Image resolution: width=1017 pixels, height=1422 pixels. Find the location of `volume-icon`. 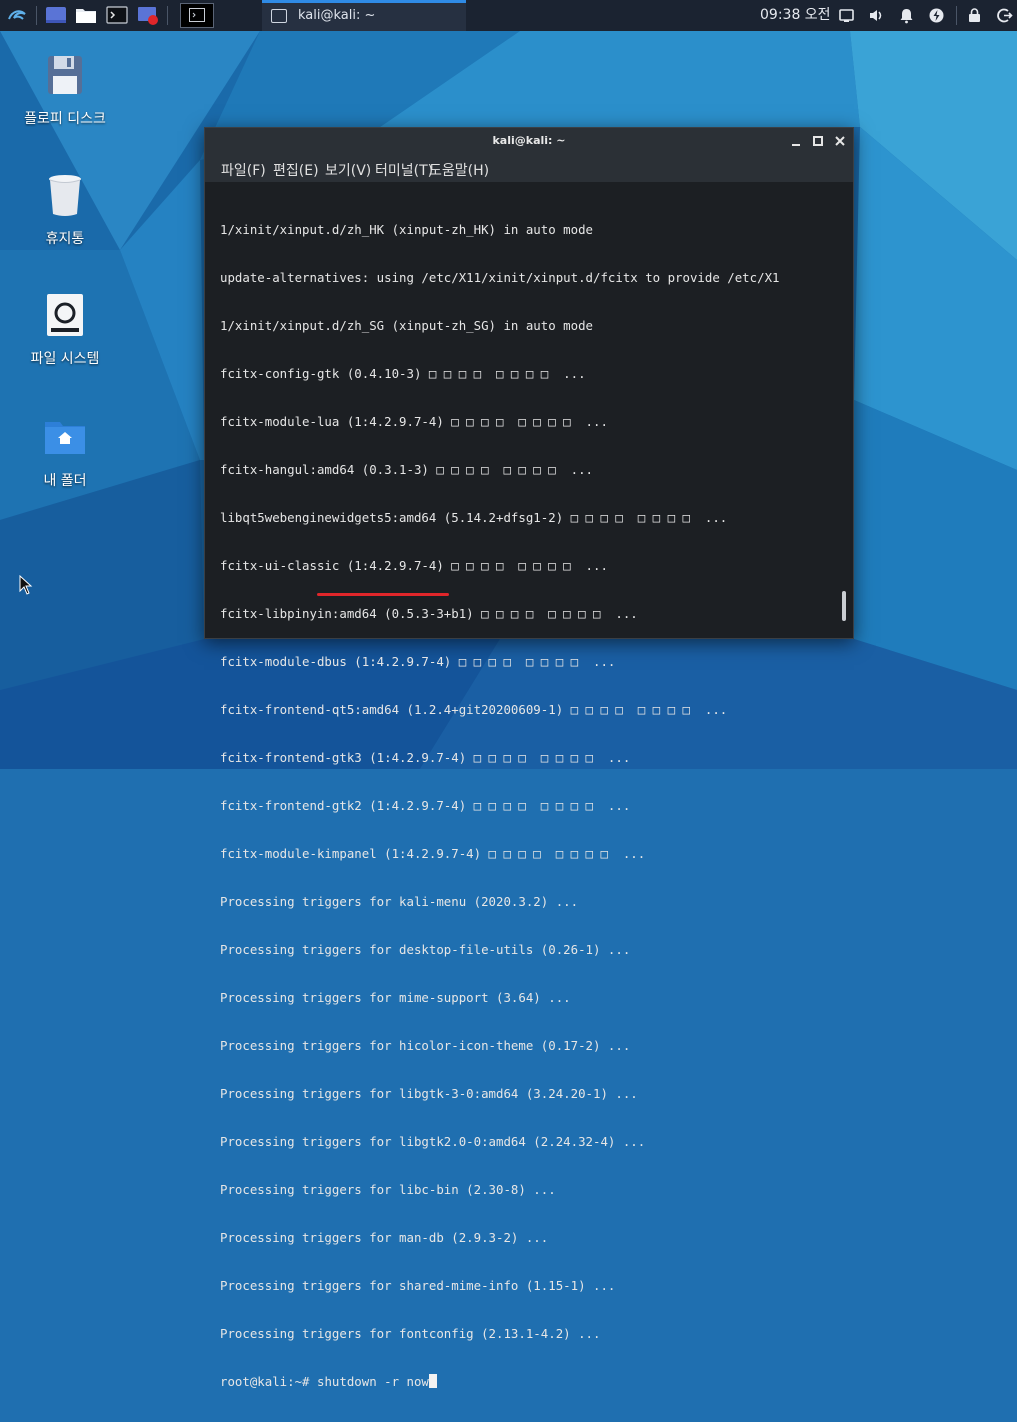

volume-icon is located at coordinates (876, 15).